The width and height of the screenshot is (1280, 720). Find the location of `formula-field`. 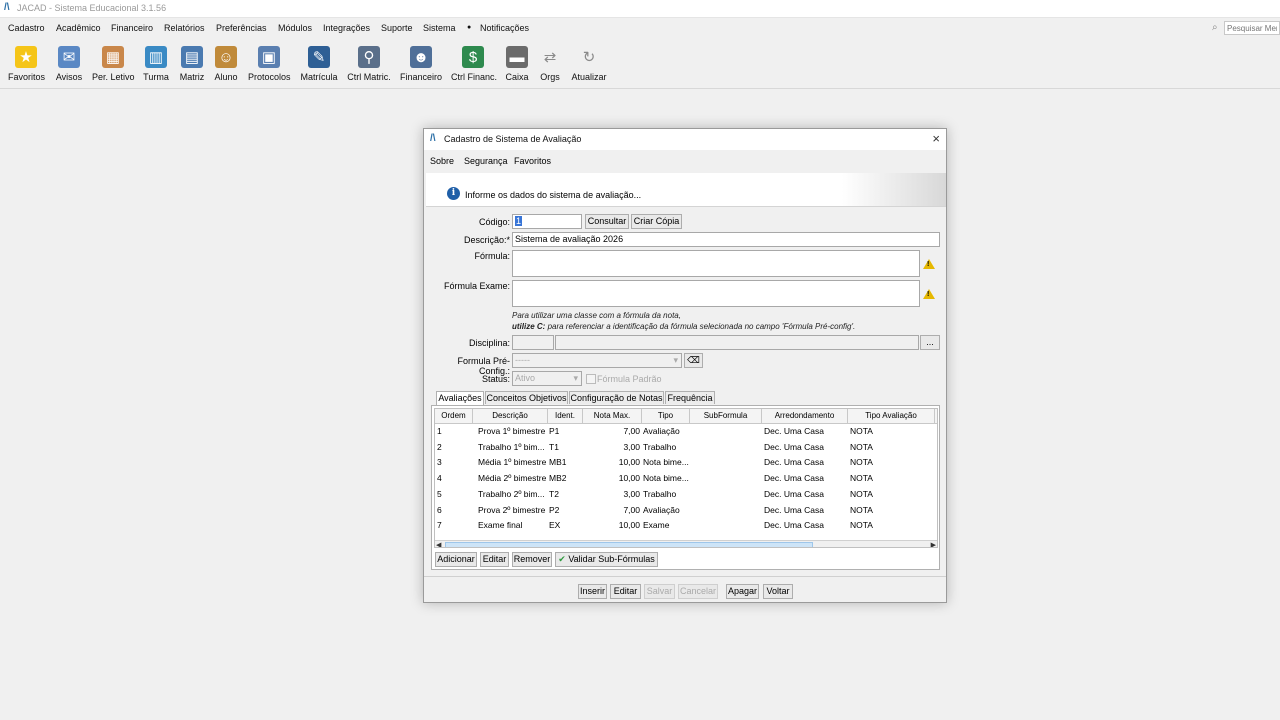

formula-field is located at coordinates (716, 263).